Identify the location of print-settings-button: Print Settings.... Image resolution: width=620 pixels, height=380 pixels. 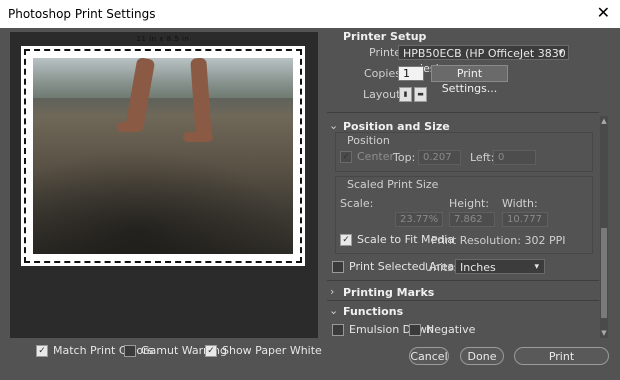
(469, 80).